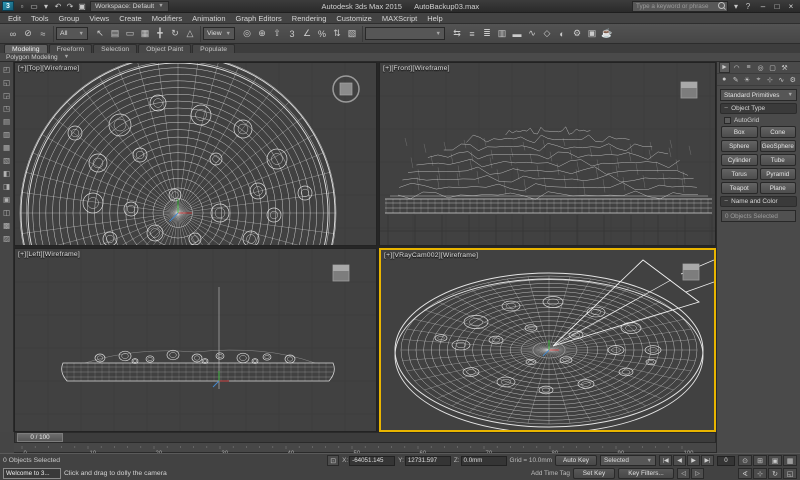 Image resolution: width=800 pixels, height=480 pixels. I want to click on left-toolbar-icon: ◨, so click(6, 186).